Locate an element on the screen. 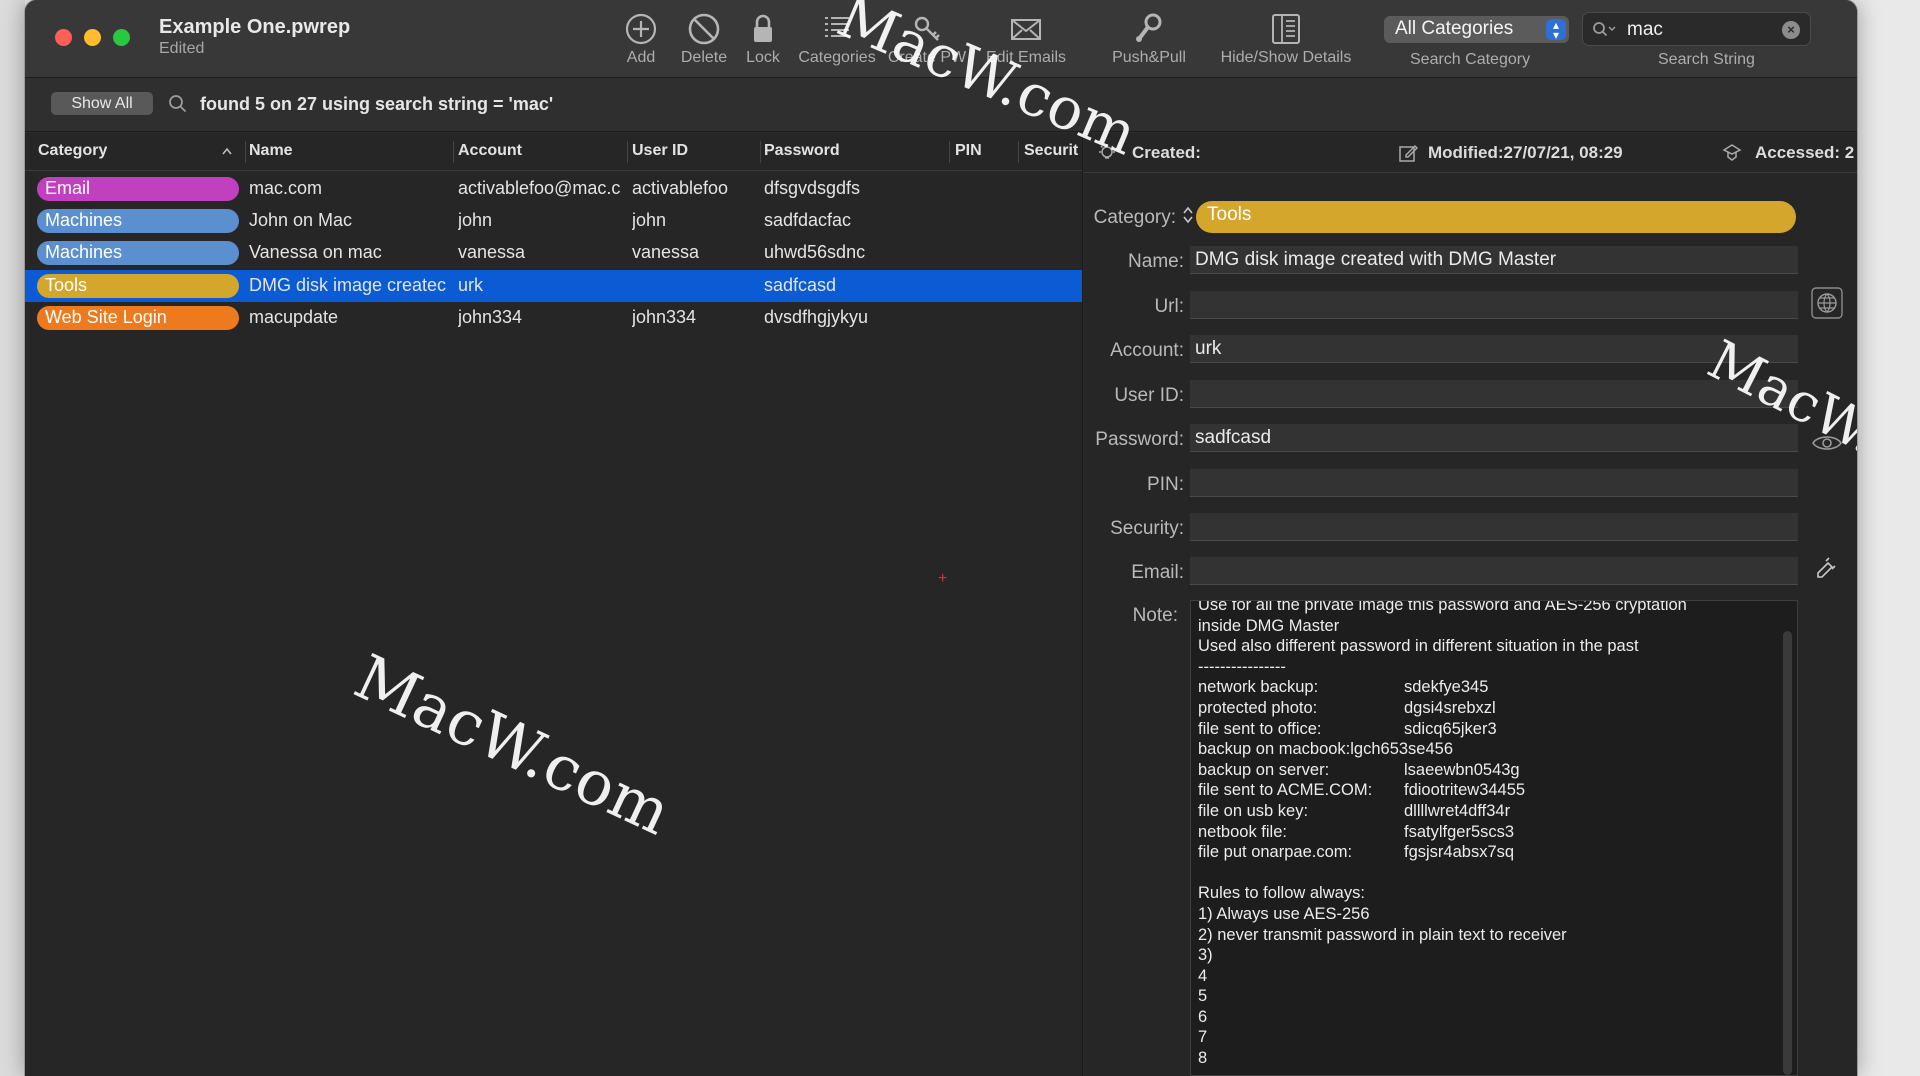 Image resolution: width=1920 pixels, height=1076 pixels. column-header-pin: PIN is located at coordinates (968, 151).